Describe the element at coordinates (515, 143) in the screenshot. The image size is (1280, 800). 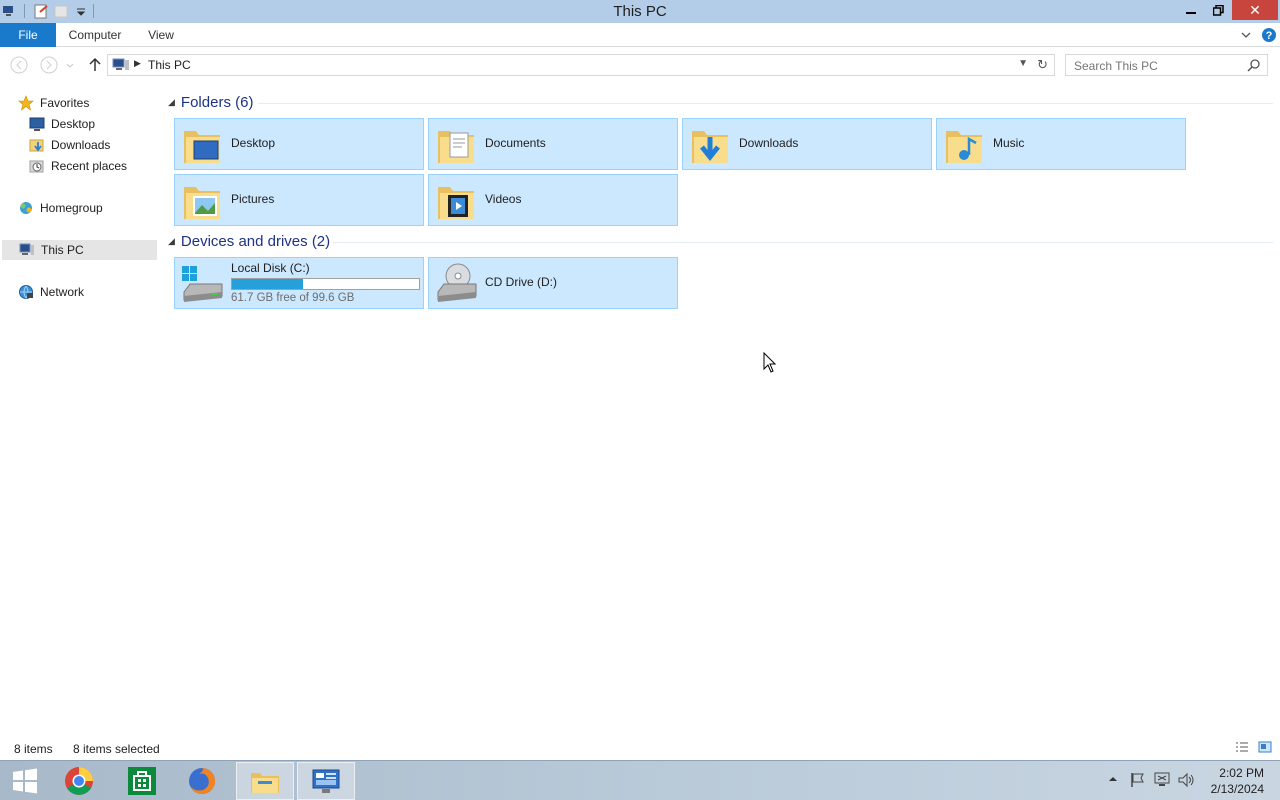
I see `tile-label: Documents` at that location.